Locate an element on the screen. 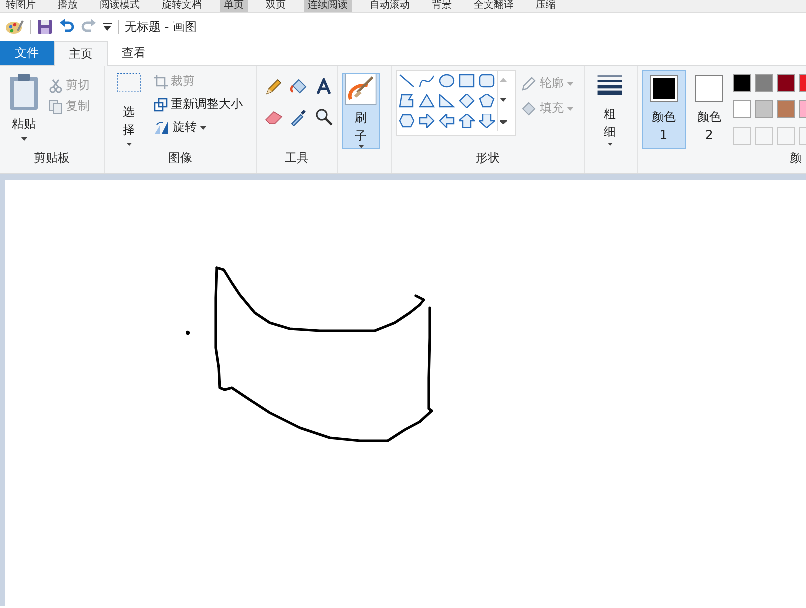 Image resolution: width=806 pixels, height=608 pixels. brush-icon is located at coordinates (361, 89).